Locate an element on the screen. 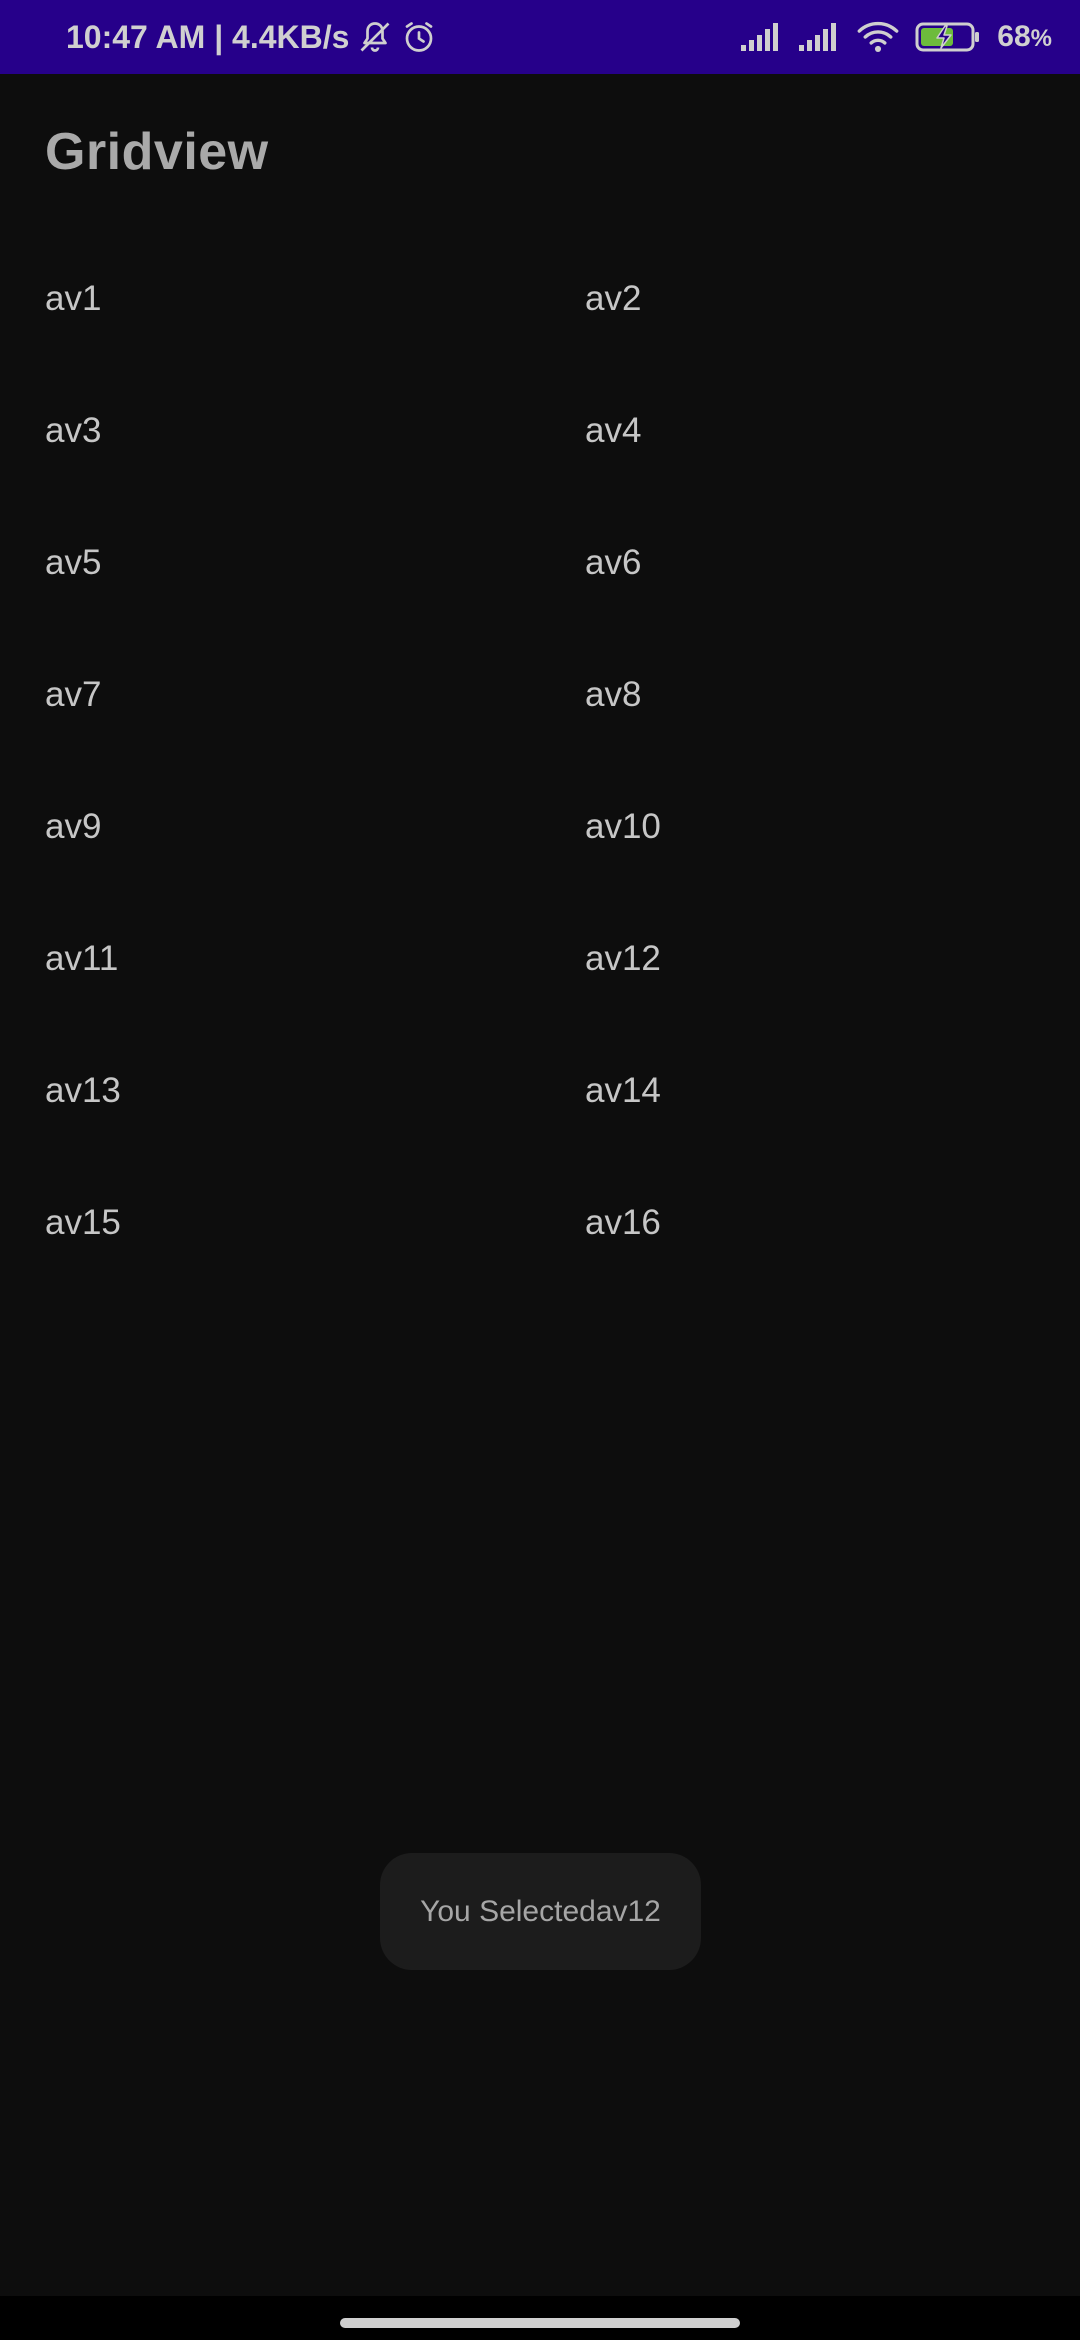  grid-item-av9: av9 is located at coordinates (270, 827).